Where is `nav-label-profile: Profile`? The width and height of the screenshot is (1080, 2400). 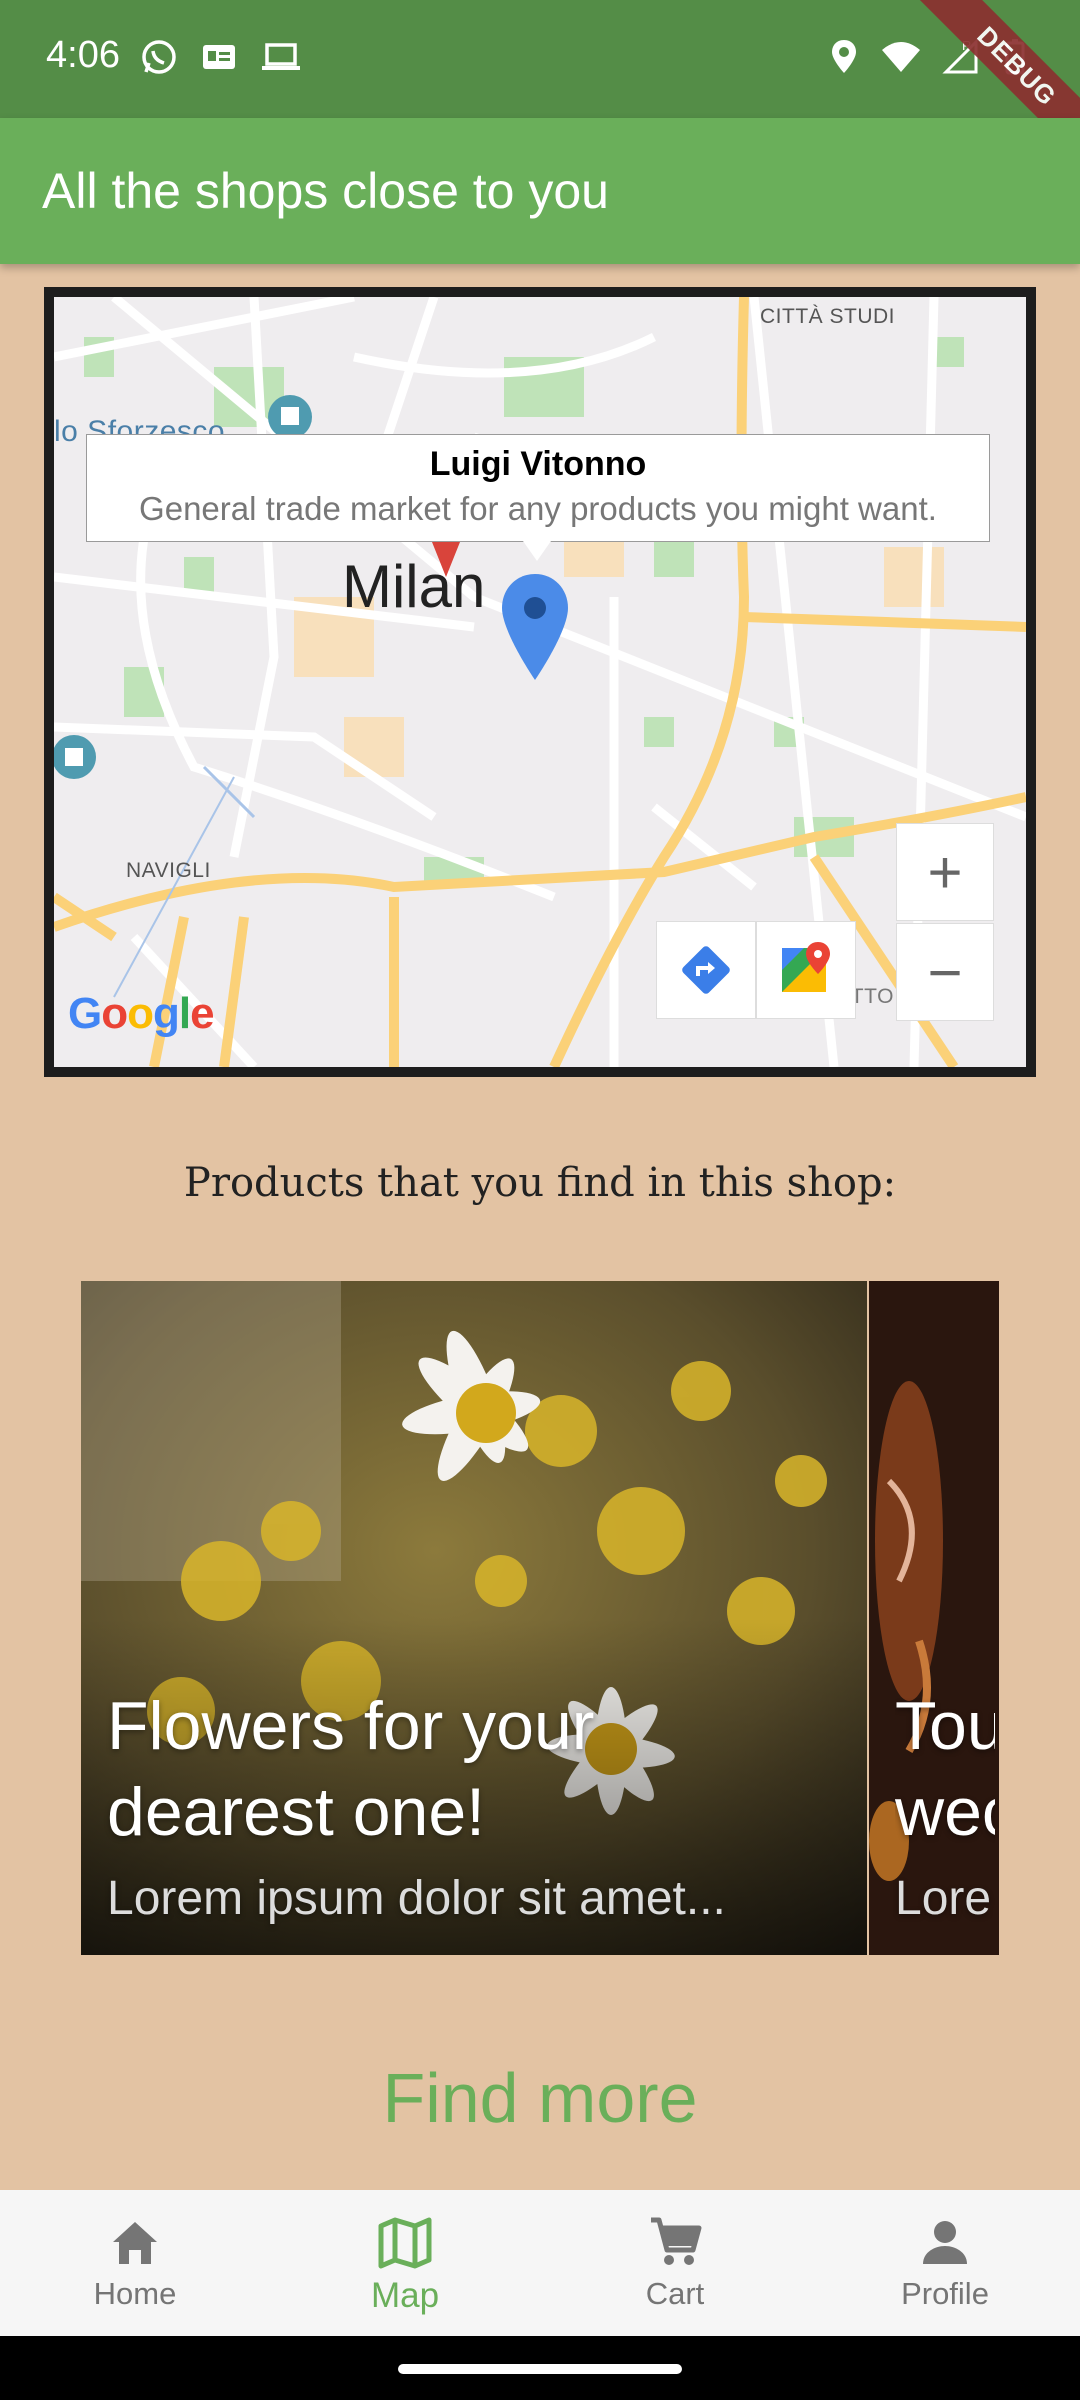 nav-label-profile: Profile is located at coordinates (945, 2293).